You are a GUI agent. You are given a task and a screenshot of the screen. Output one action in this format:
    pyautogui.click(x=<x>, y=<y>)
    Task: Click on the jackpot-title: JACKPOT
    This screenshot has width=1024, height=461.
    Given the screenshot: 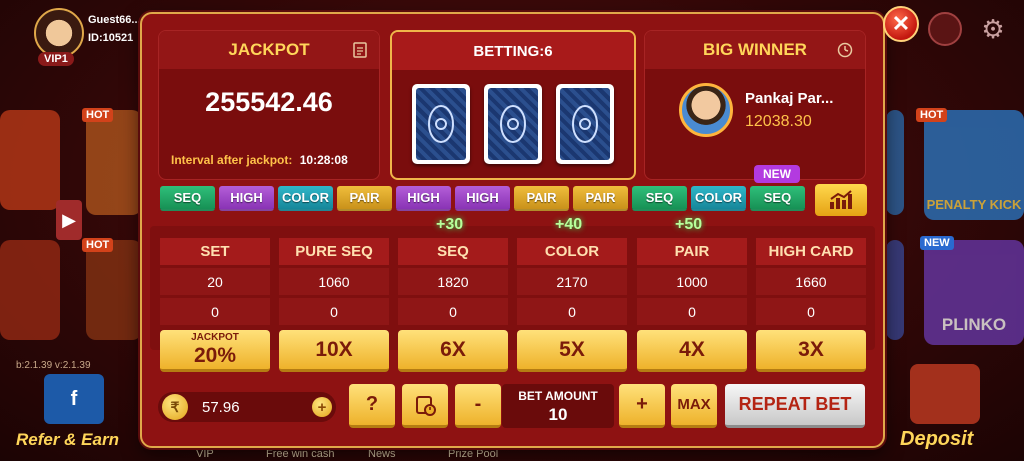 What is the action you would take?
    pyautogui.click(x=269, y=49)
    